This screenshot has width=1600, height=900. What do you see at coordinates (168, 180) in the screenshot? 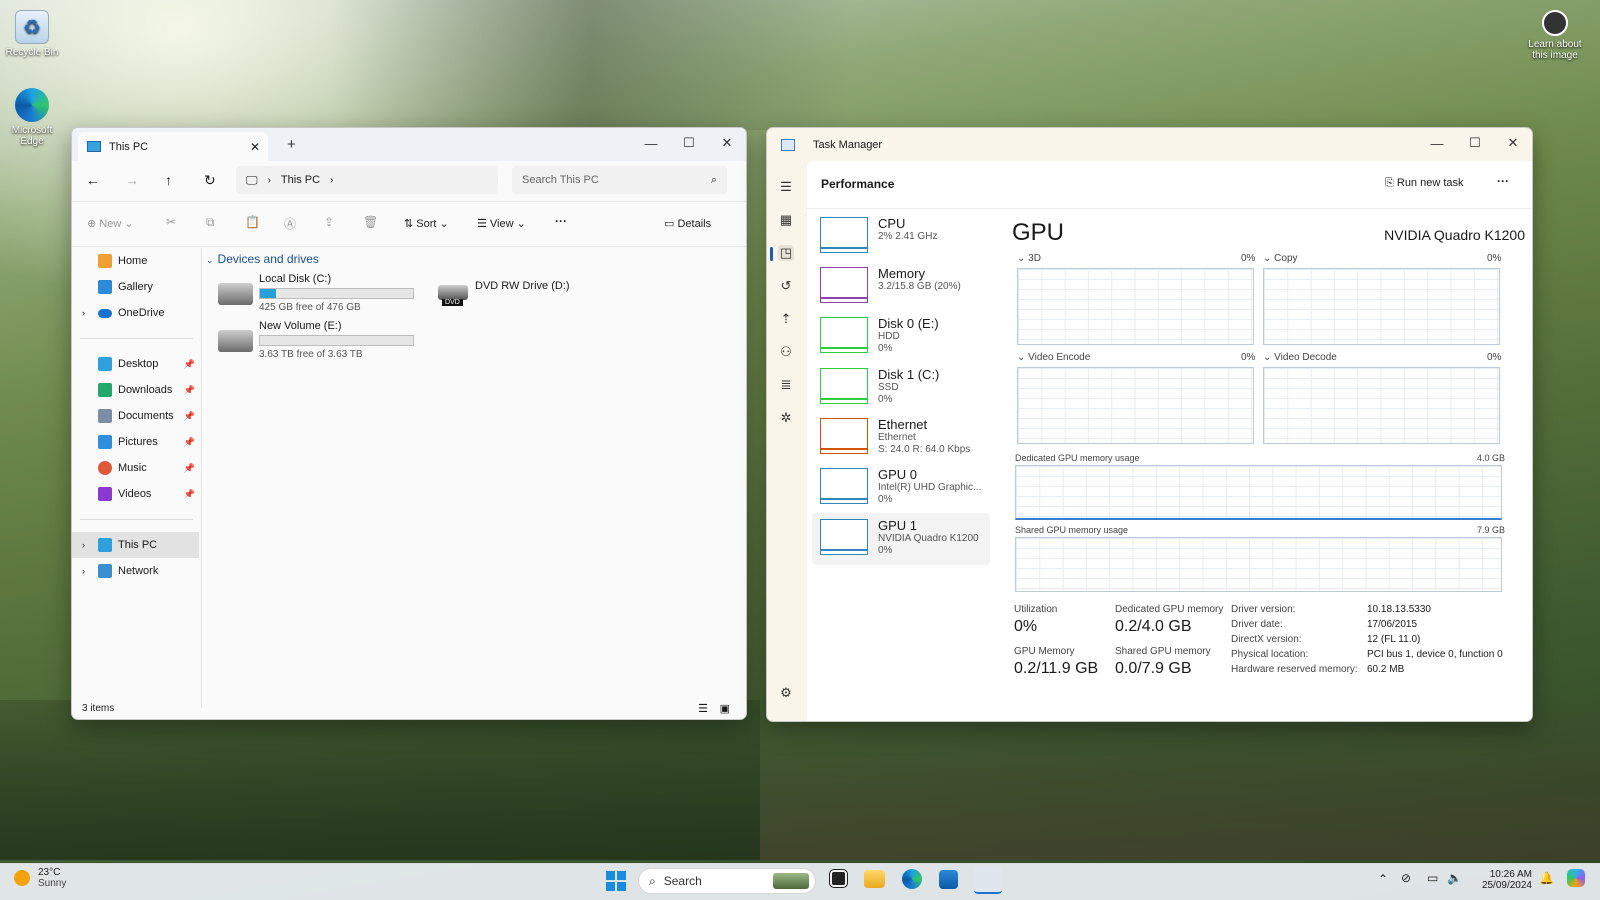
I see `up-icon: ↑` at bounding box center [168, 180].